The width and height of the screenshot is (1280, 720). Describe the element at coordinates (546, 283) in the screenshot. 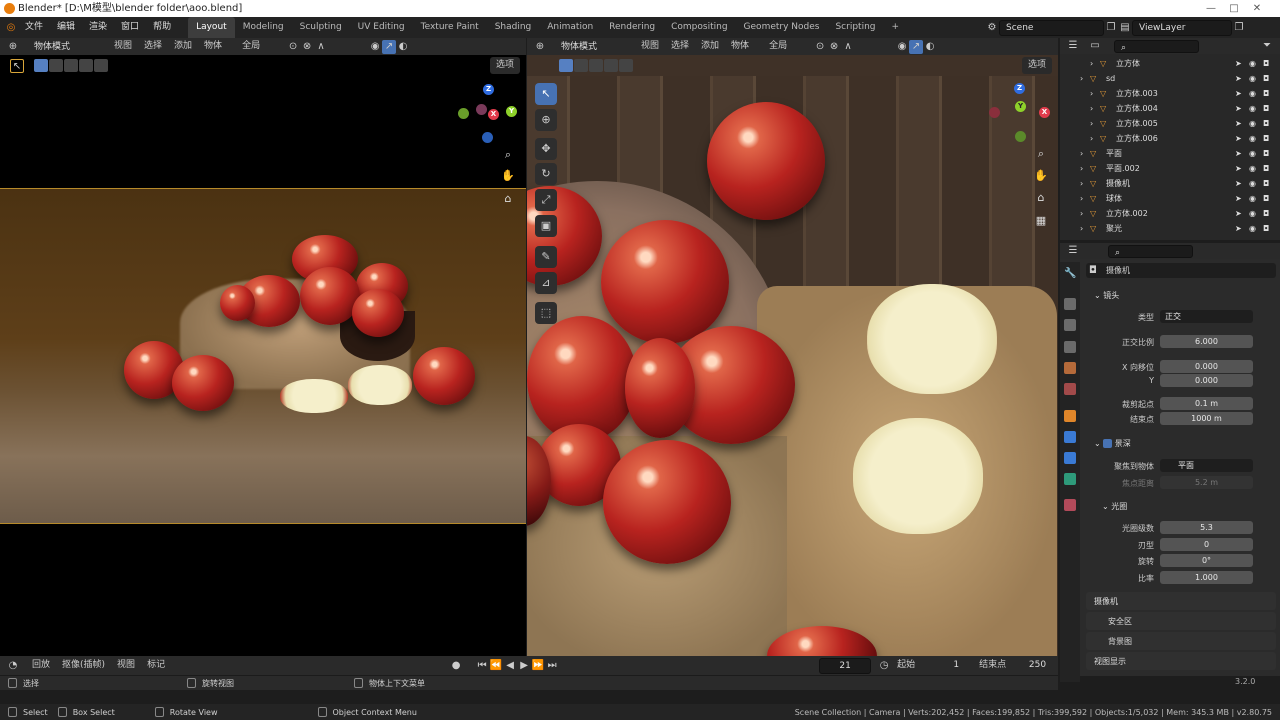

I see `measure-tool: ⊿` at that location.